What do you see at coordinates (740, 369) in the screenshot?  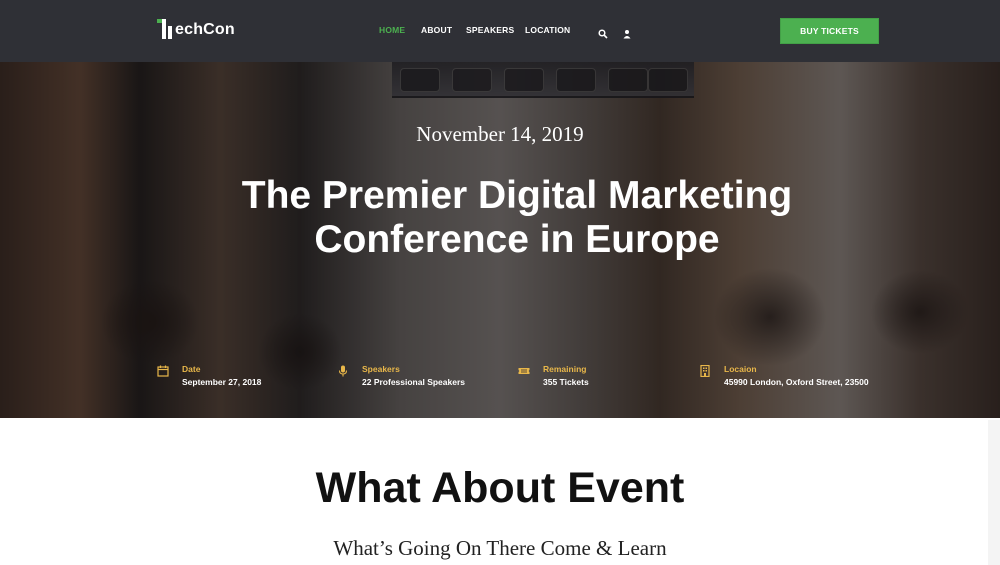 I see `info-label-location: Locaion` at bounding box center [740, 369].